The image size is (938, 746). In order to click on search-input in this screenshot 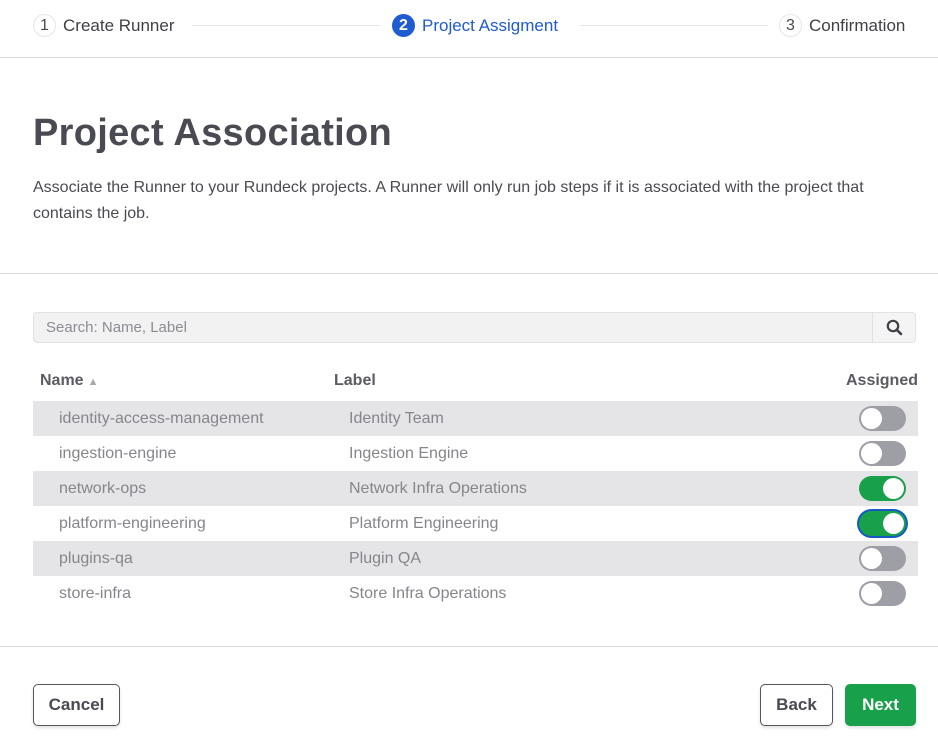, I will do `click(452, 327)`.